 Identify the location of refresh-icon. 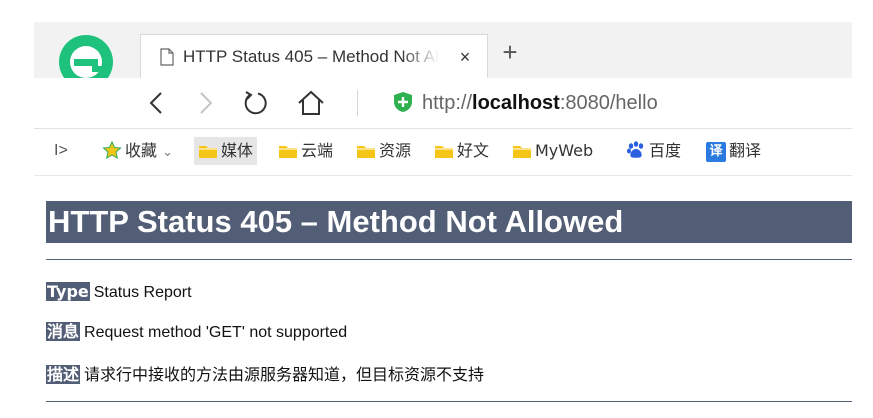
(255, 103).